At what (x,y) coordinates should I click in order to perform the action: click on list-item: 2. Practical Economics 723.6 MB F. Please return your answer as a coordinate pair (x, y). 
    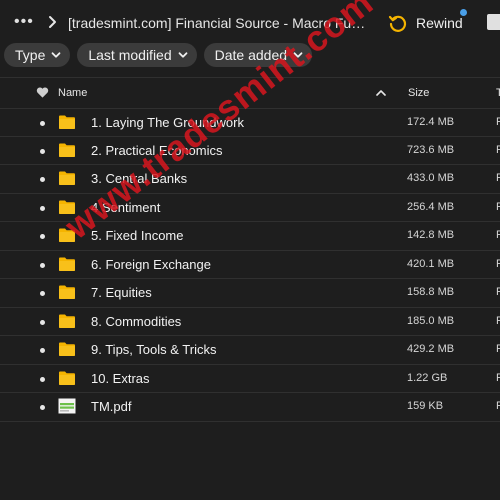
    Looking at the image, I should click on (250, 151).